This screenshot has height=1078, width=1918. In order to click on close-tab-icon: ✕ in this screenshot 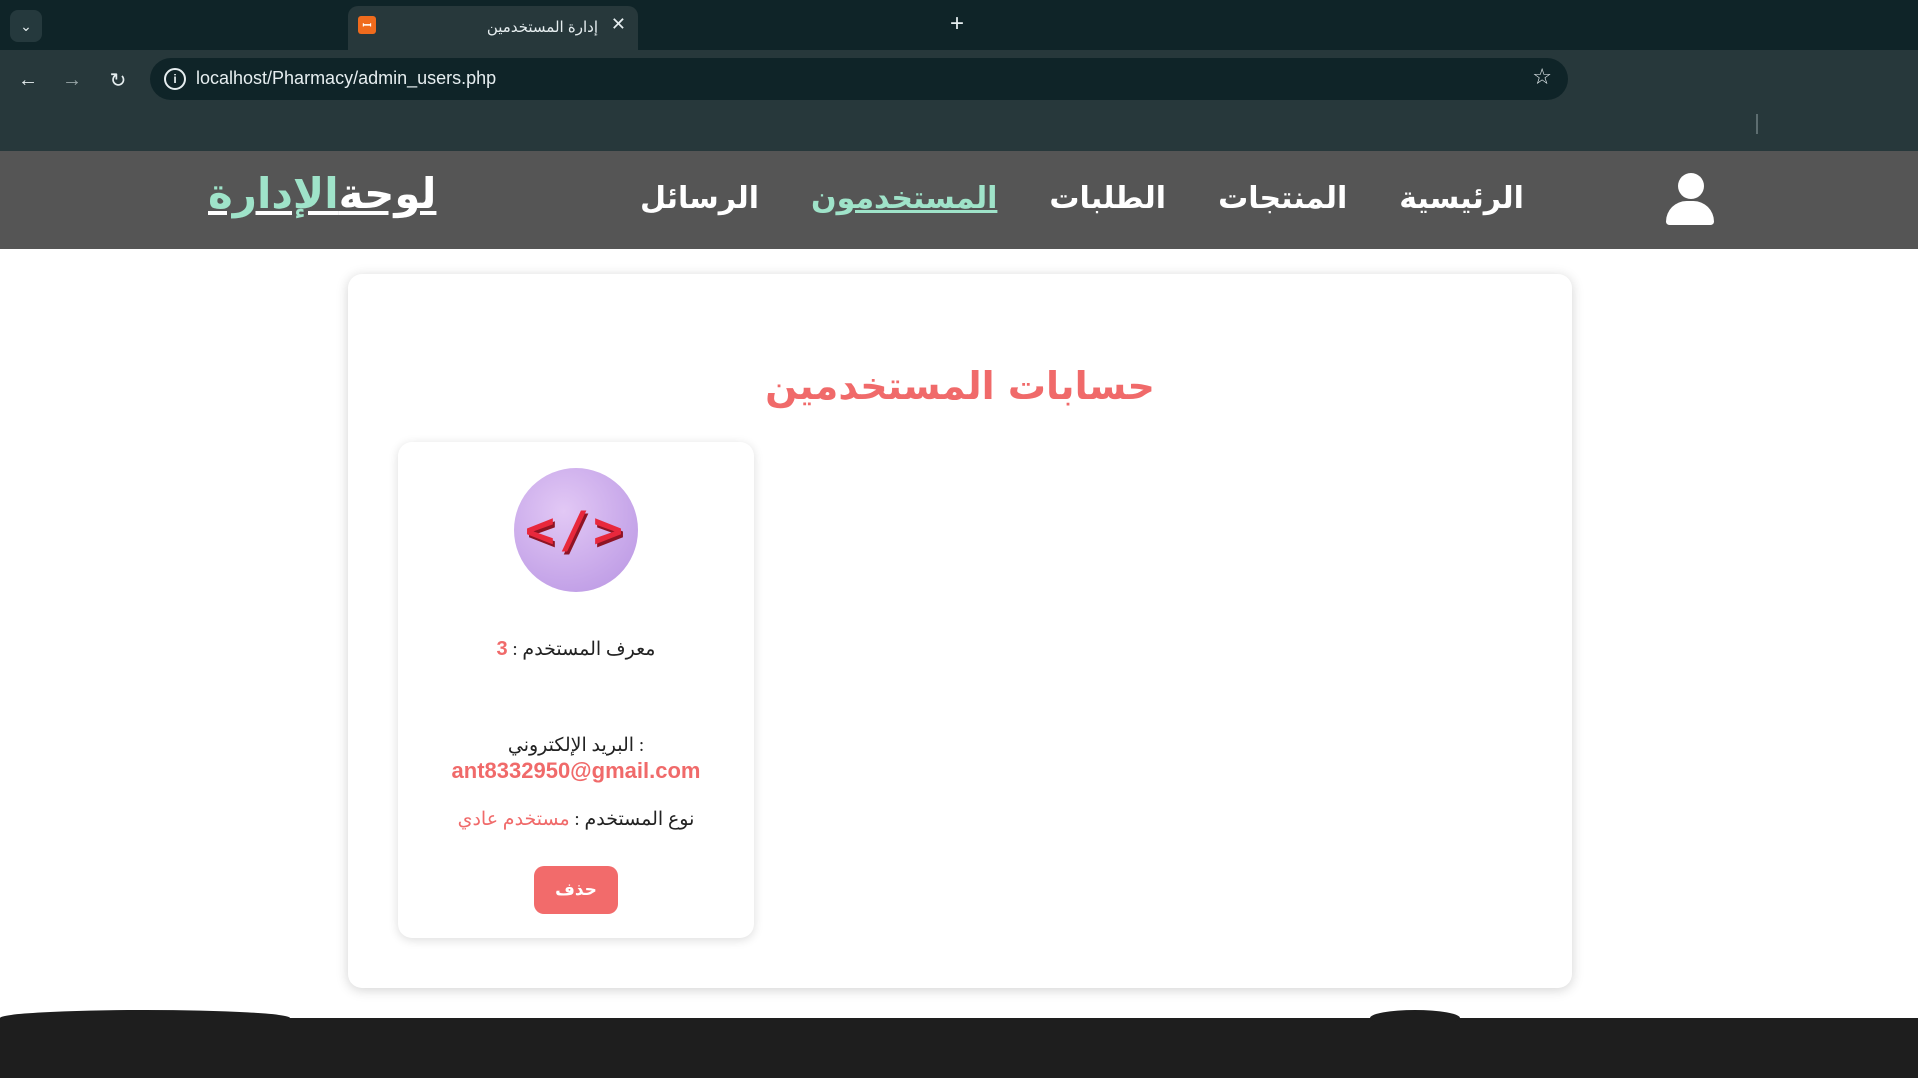, I will do `click(618, 24)`.